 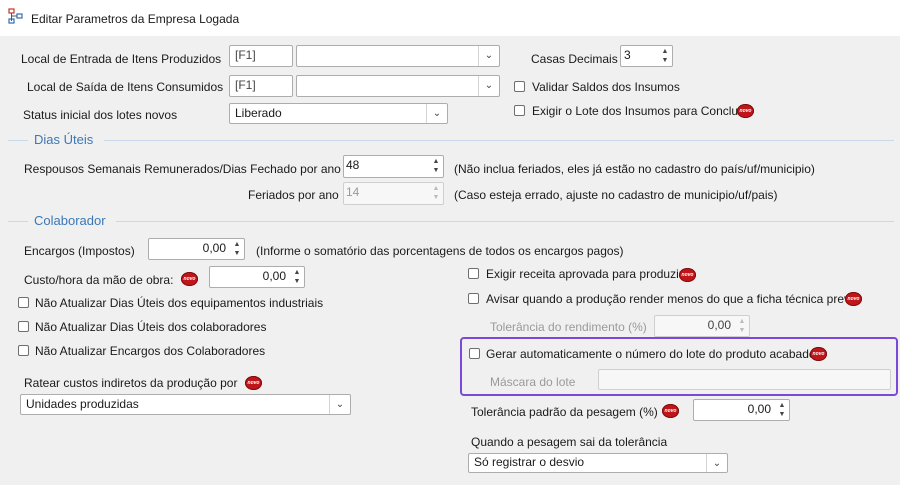 I want to click on repousos-value: 48, so click(x=353, y=165).